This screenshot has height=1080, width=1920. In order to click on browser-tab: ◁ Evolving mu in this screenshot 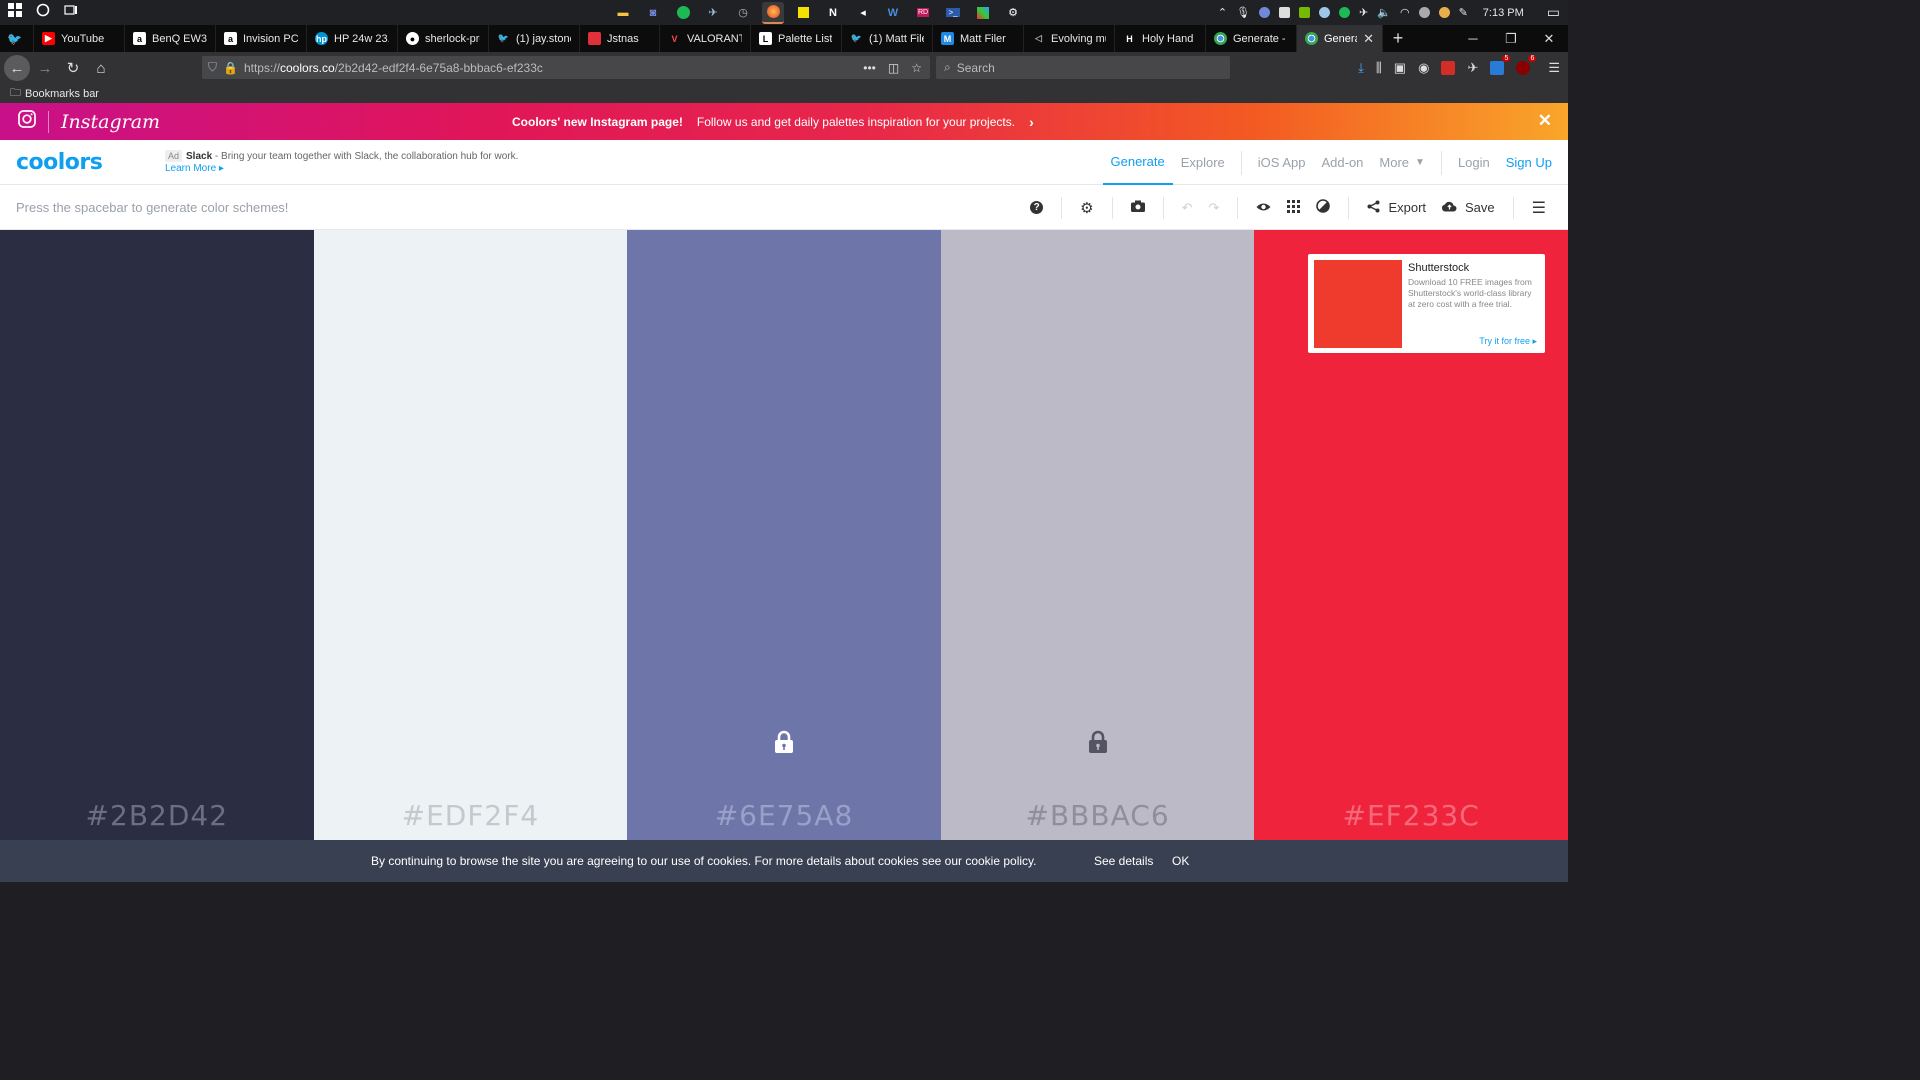, I will do `click(1069, 38)`.